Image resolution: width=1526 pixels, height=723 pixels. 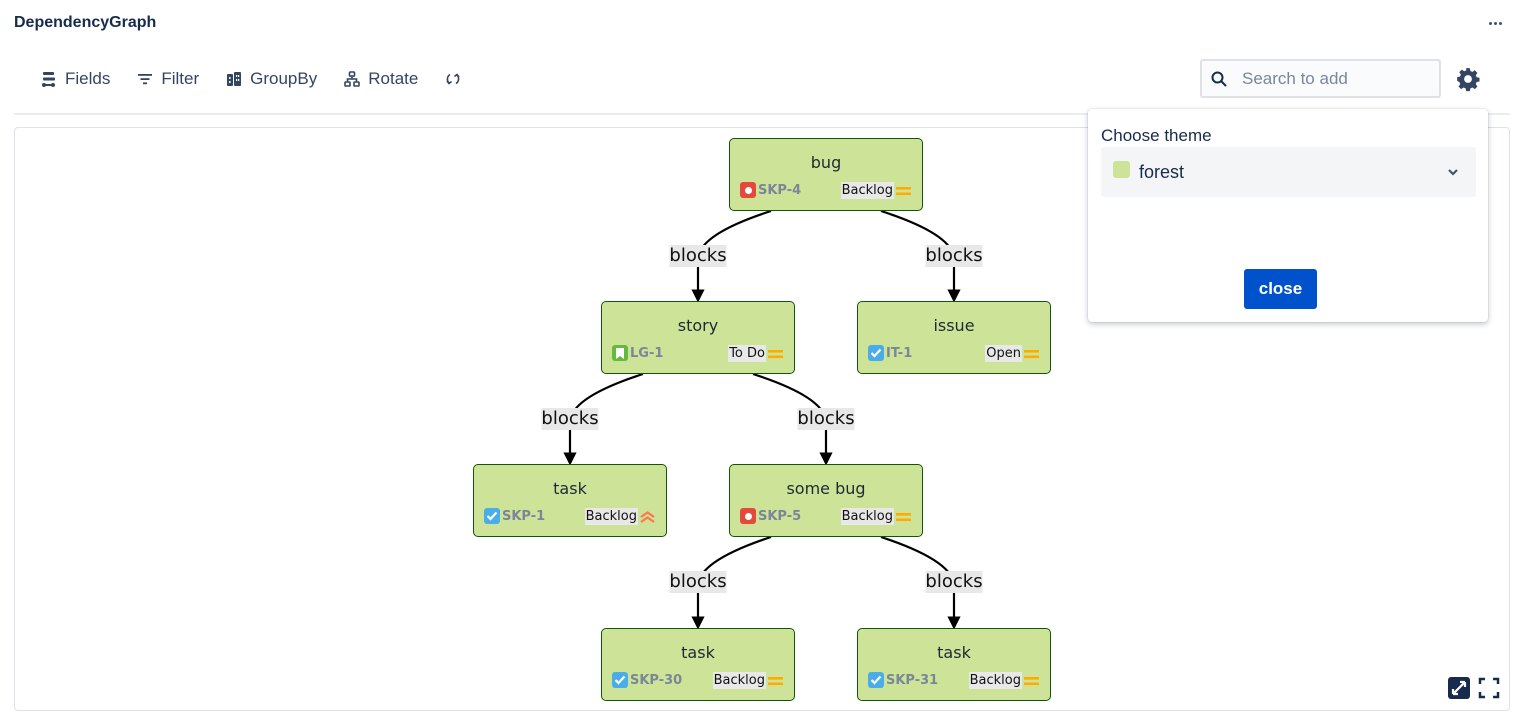 What do you see at coordinates (1459, 688) in the screenshot?
I see `expand-icon` at bounding box center [1459, 688].